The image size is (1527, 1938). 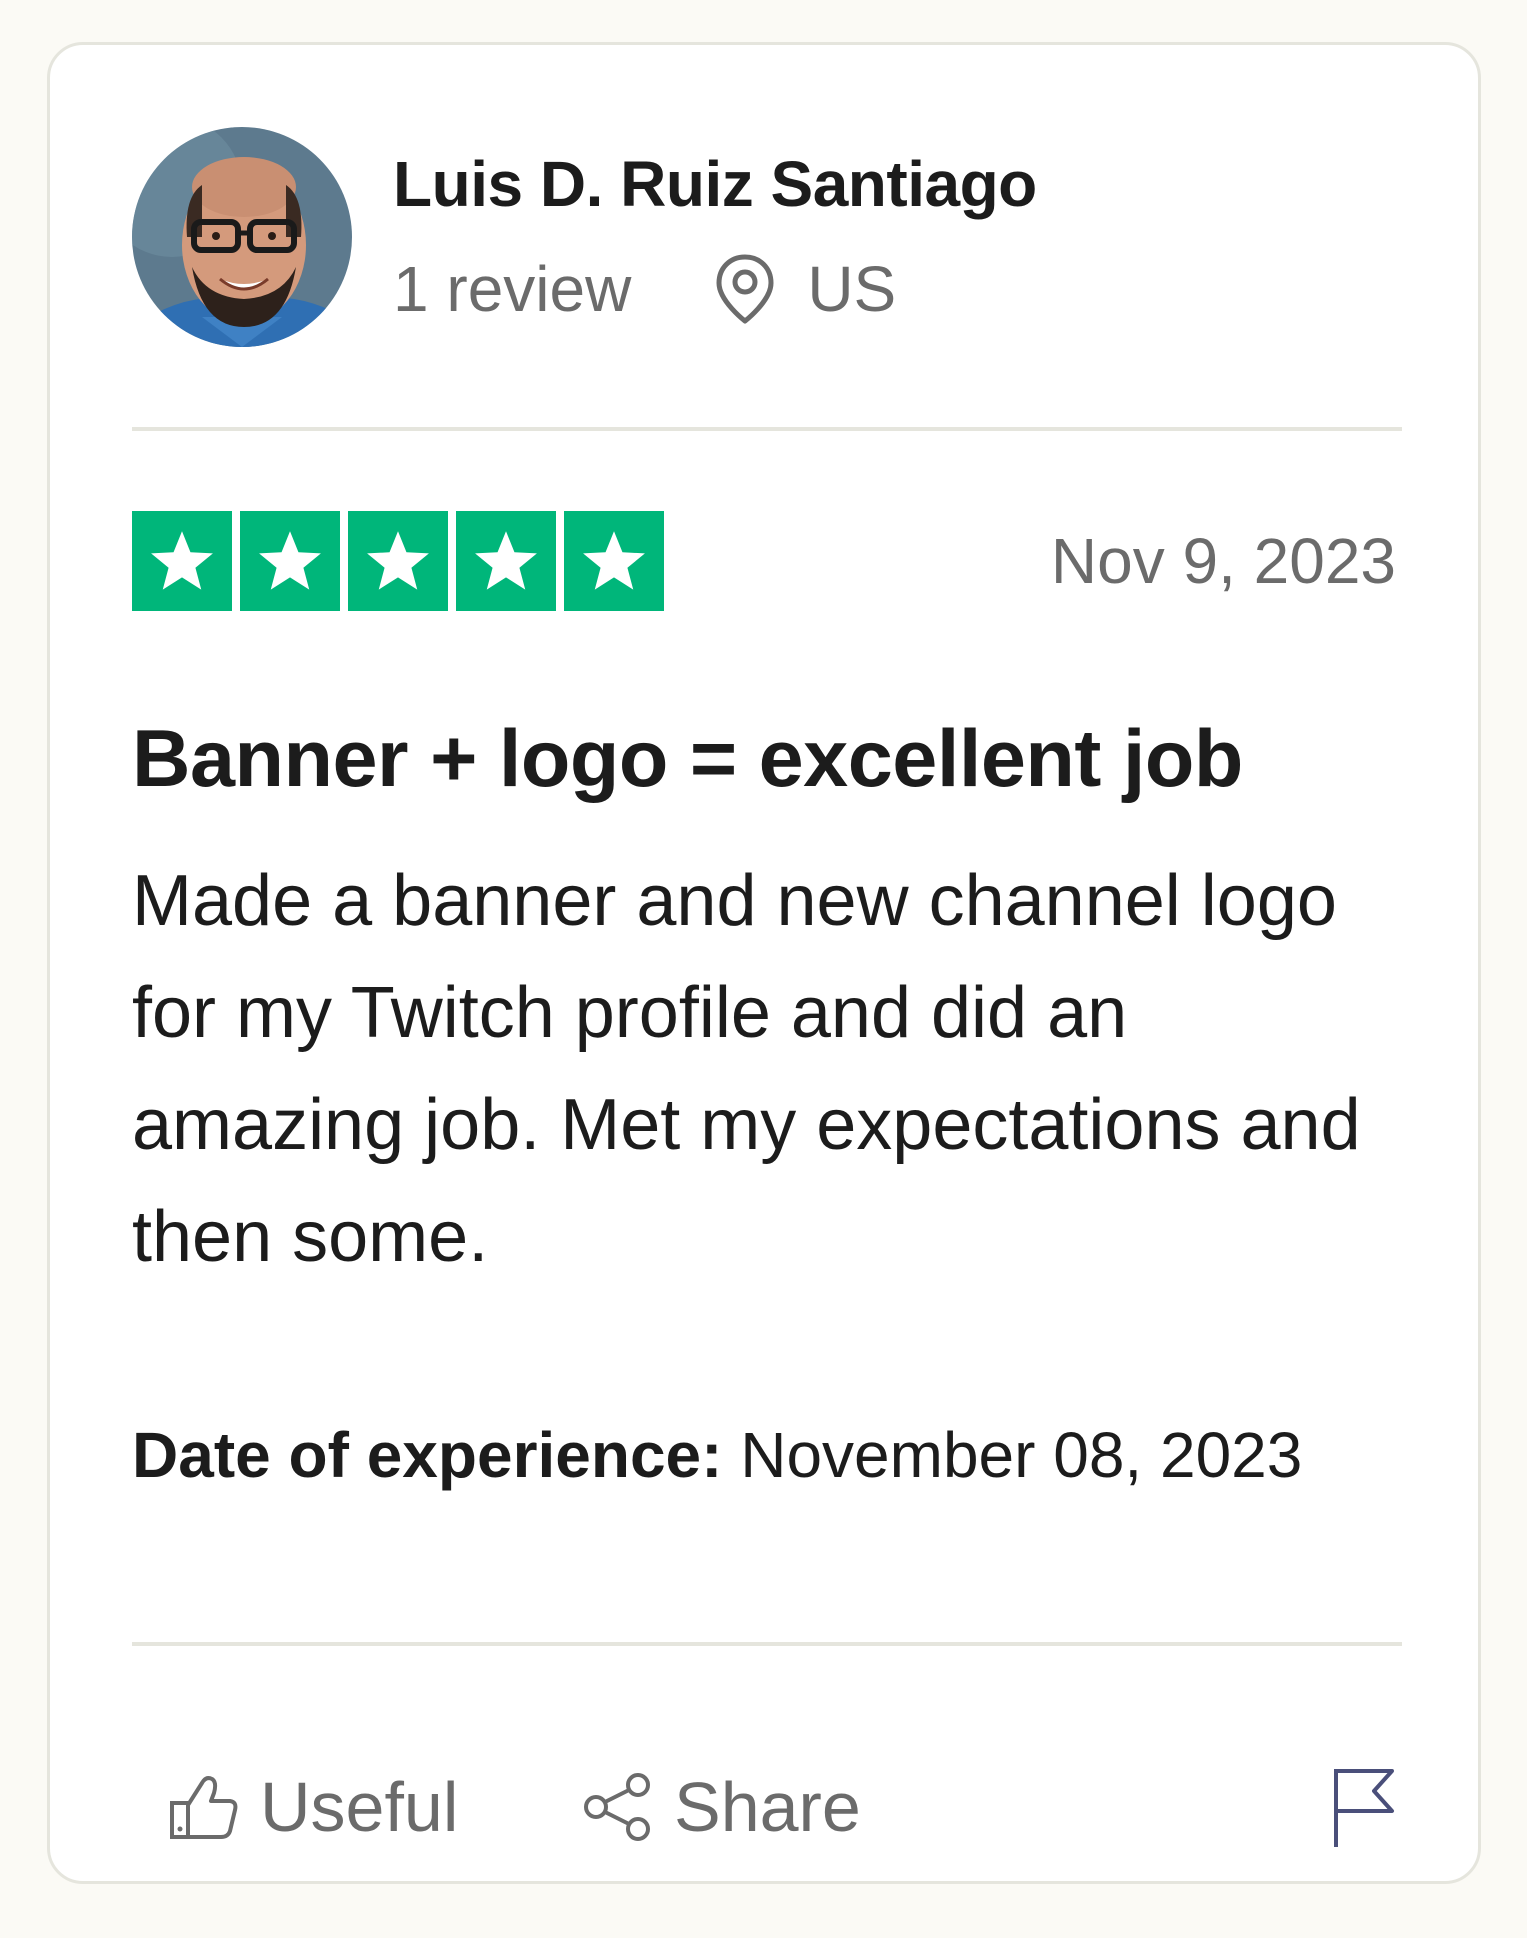 What do you see at coordinates (745, 289) in the screenshot?
I see `location-pin-icon` at bounding box center [745, 289].